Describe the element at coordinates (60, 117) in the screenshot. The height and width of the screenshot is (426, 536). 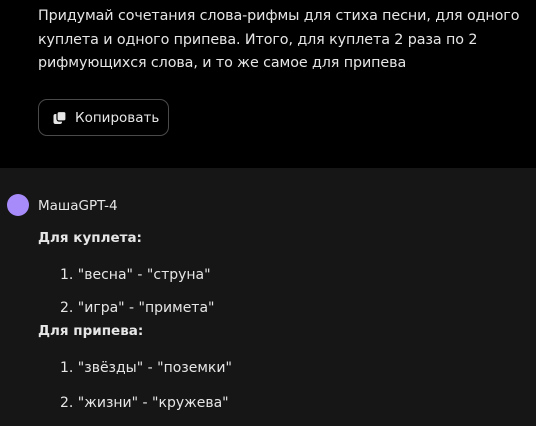
I see `copy-icon` at that location.